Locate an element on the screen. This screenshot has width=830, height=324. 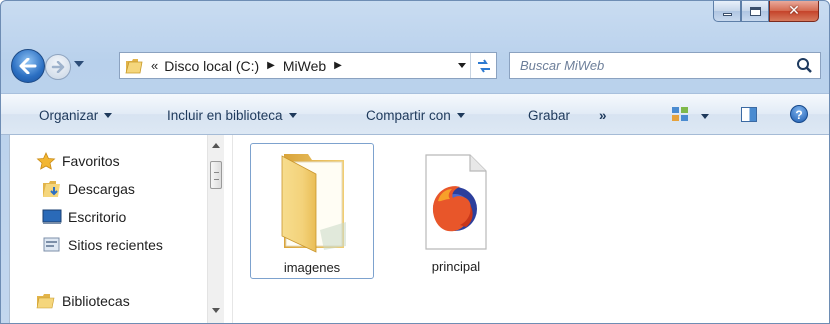
nav-label: Favoritos is located at coordinates (91, 161).